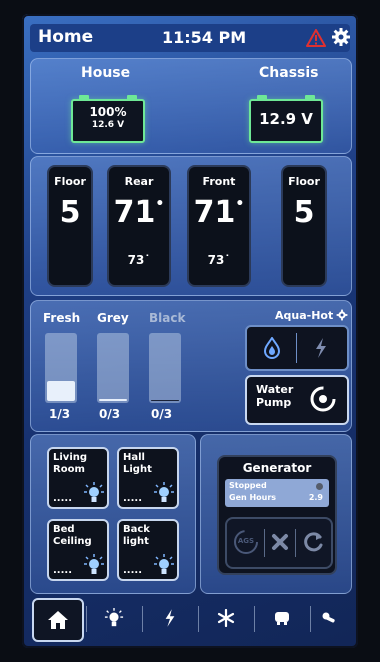 This screenshot has height=662, width=380. What do you see at coordinates (191, 106) in the screenshot?
I see `battery-panel: House Chassis 100% 12.6 V 12.9 V` at bounding box center [191, 106].